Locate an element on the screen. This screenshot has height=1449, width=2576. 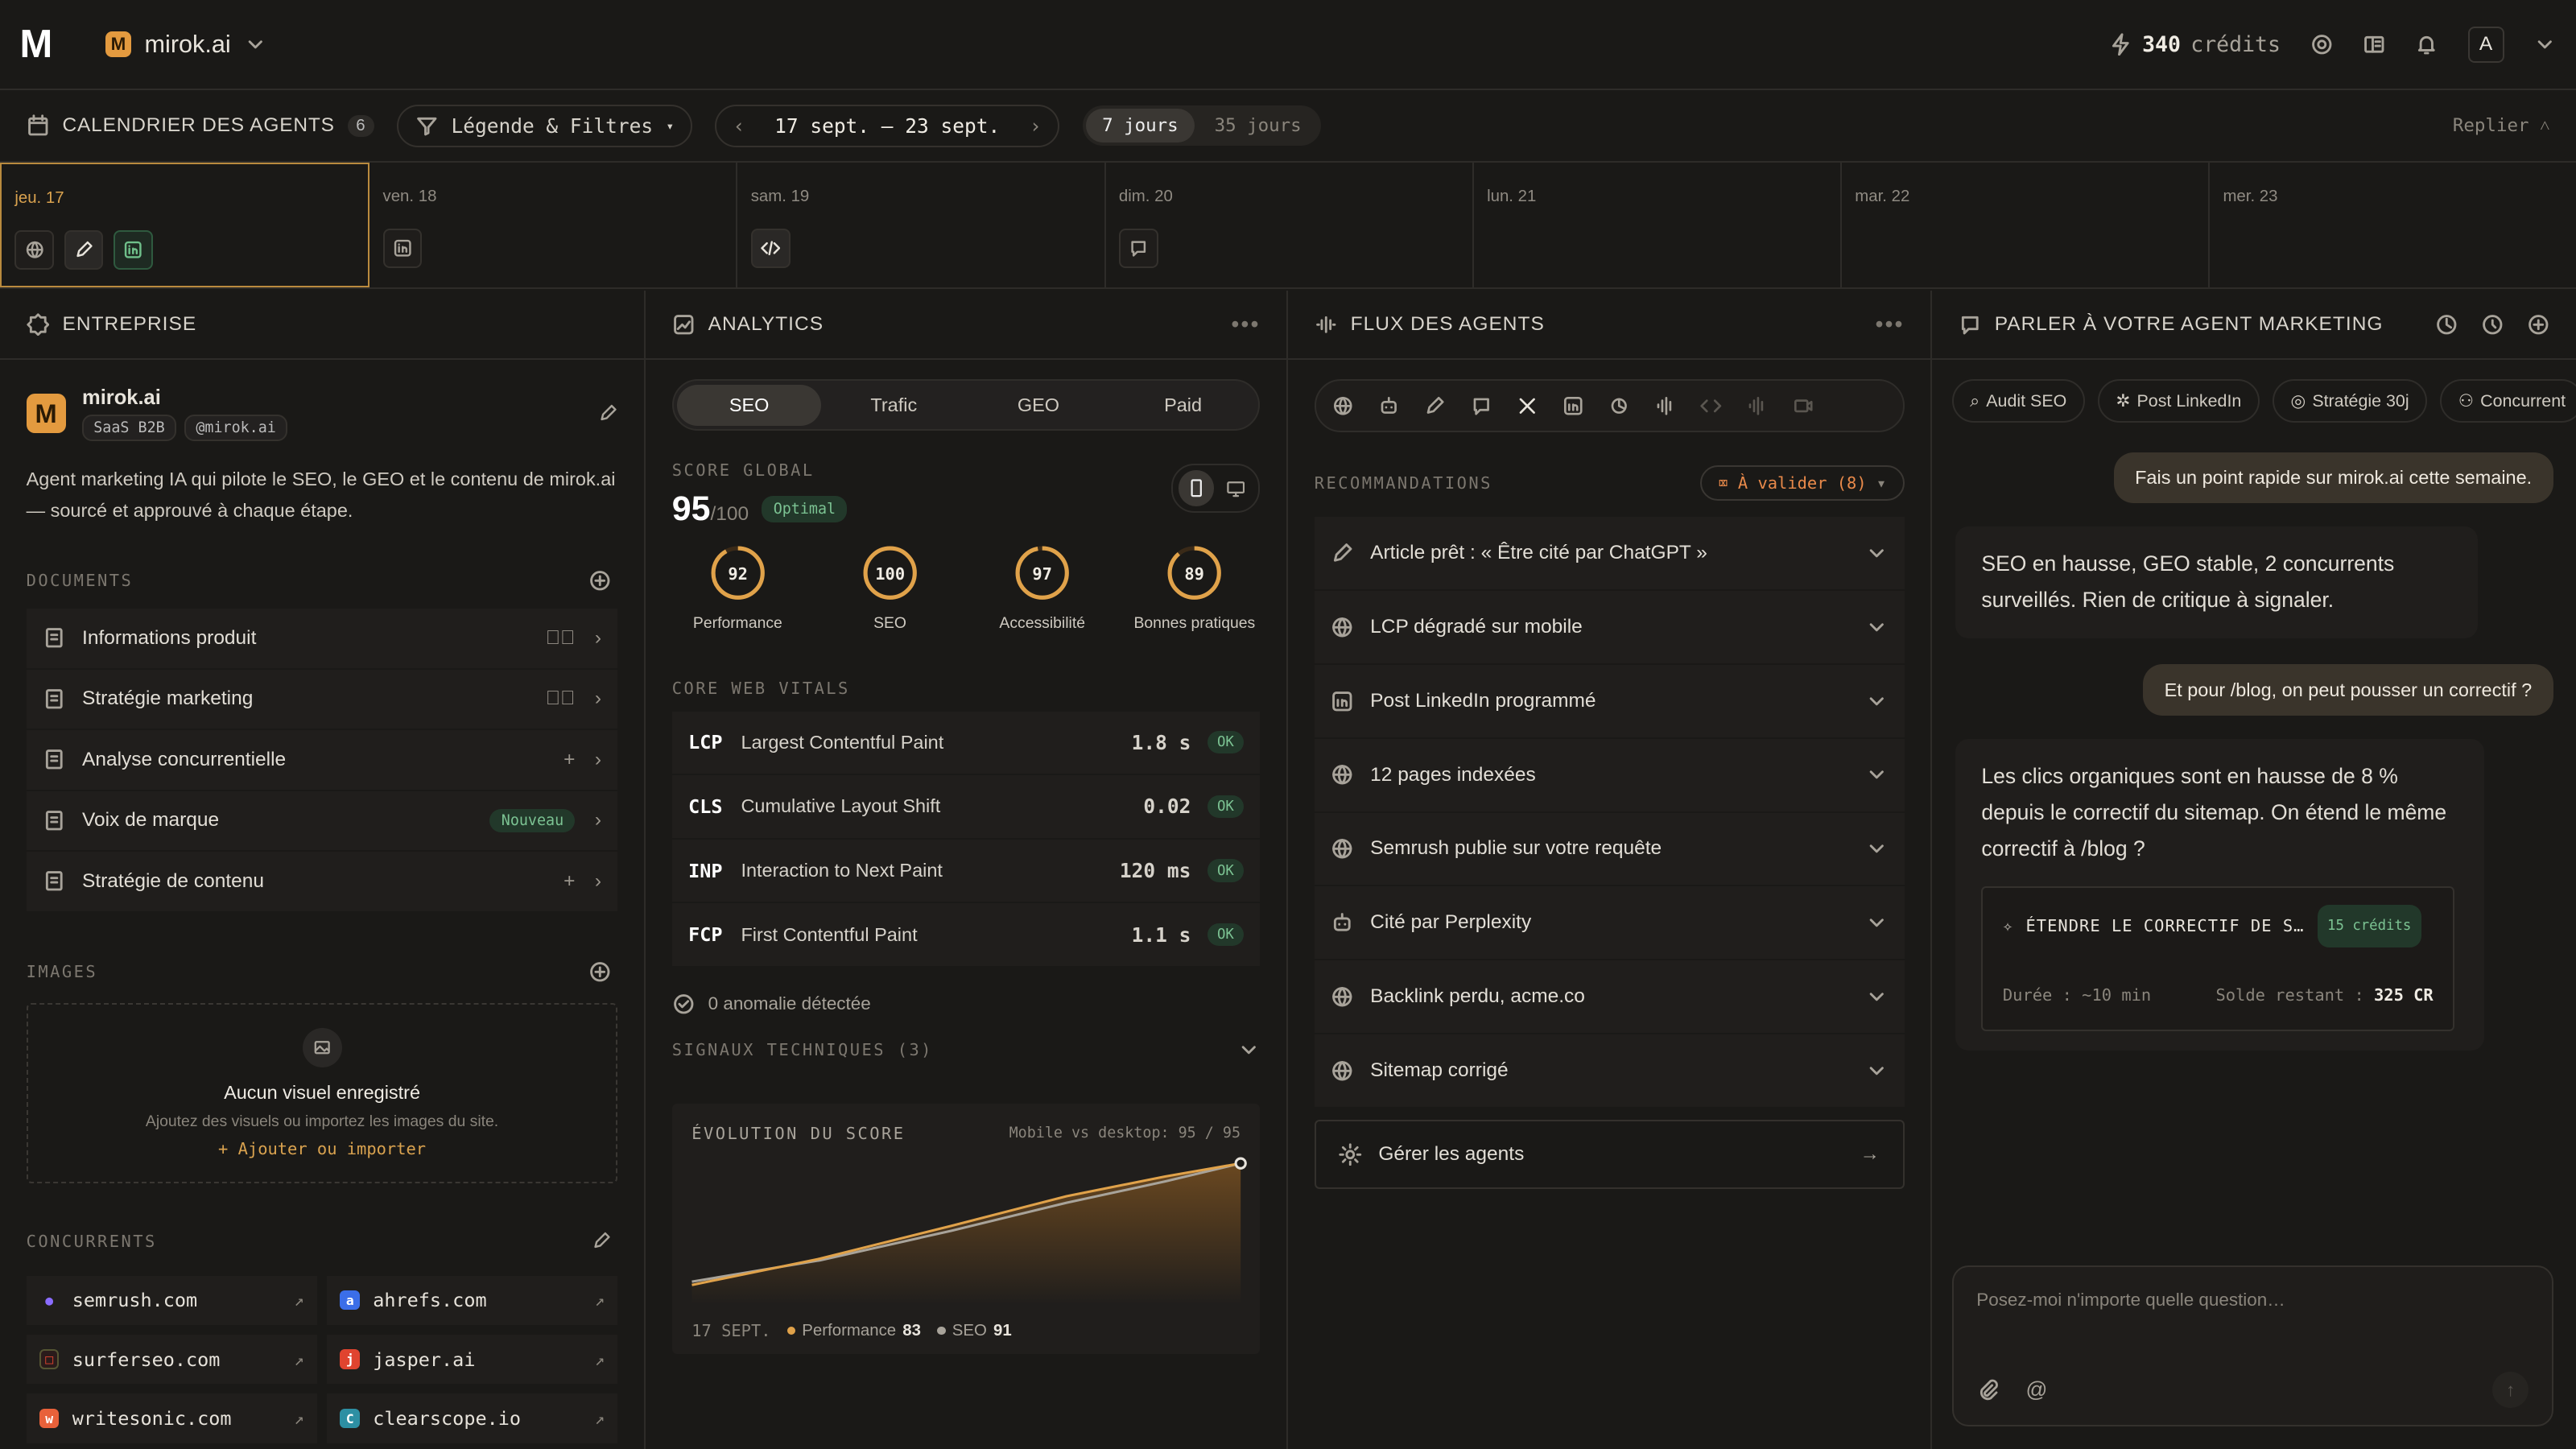
recommendation-item: Sitemap corrigé is located at coordinates (1609, 1070).